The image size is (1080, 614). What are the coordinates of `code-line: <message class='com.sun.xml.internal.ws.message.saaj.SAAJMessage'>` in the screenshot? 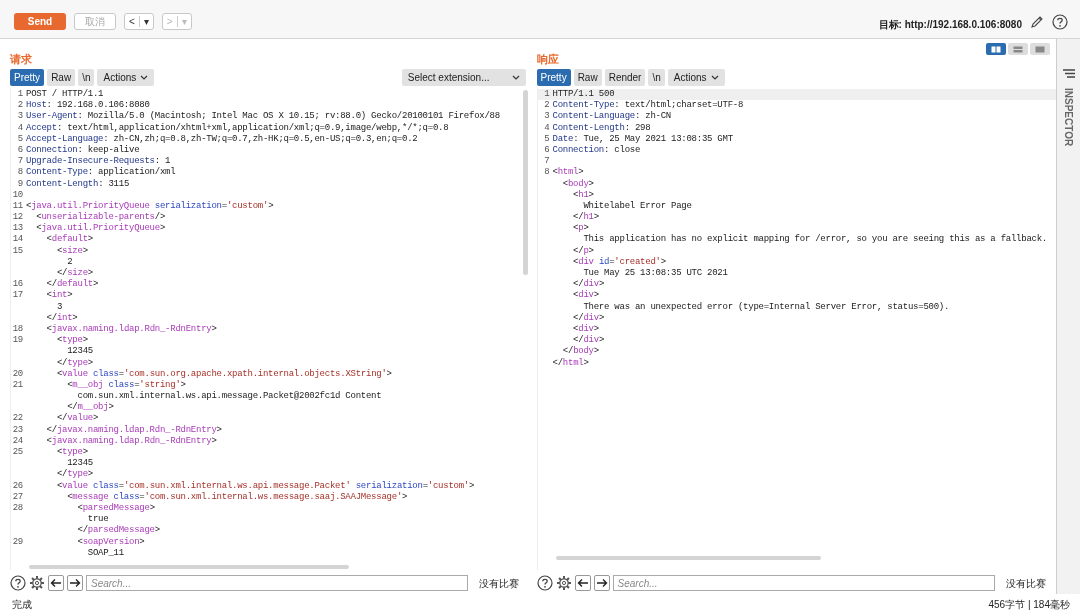 It's located at (237, 497).